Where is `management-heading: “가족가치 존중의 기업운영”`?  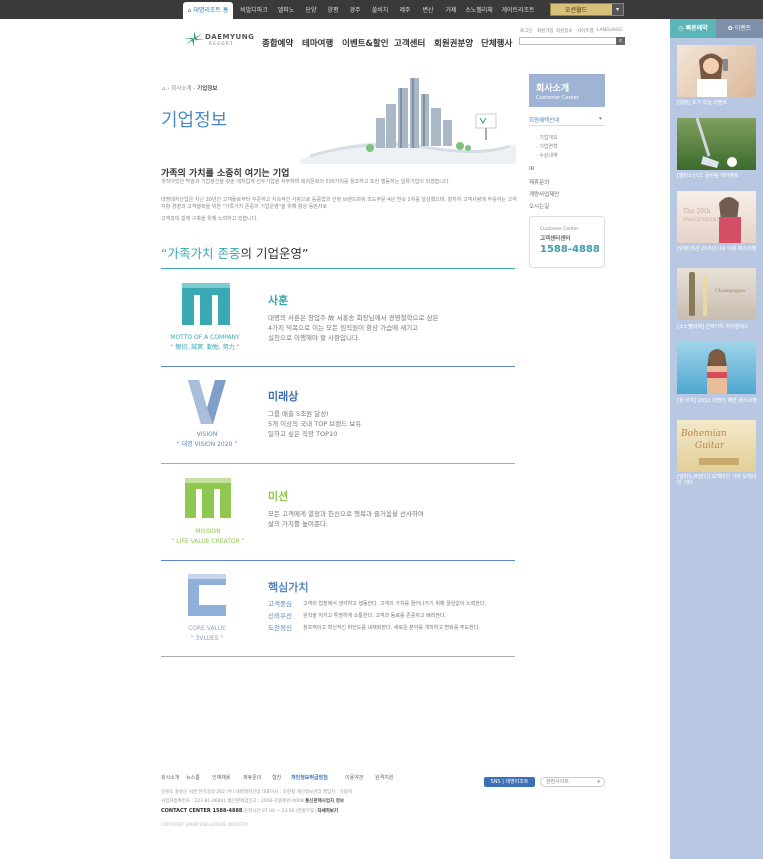
management-heading: “가족가치 존중의 기업운영” is located at coordinates (235, 253).